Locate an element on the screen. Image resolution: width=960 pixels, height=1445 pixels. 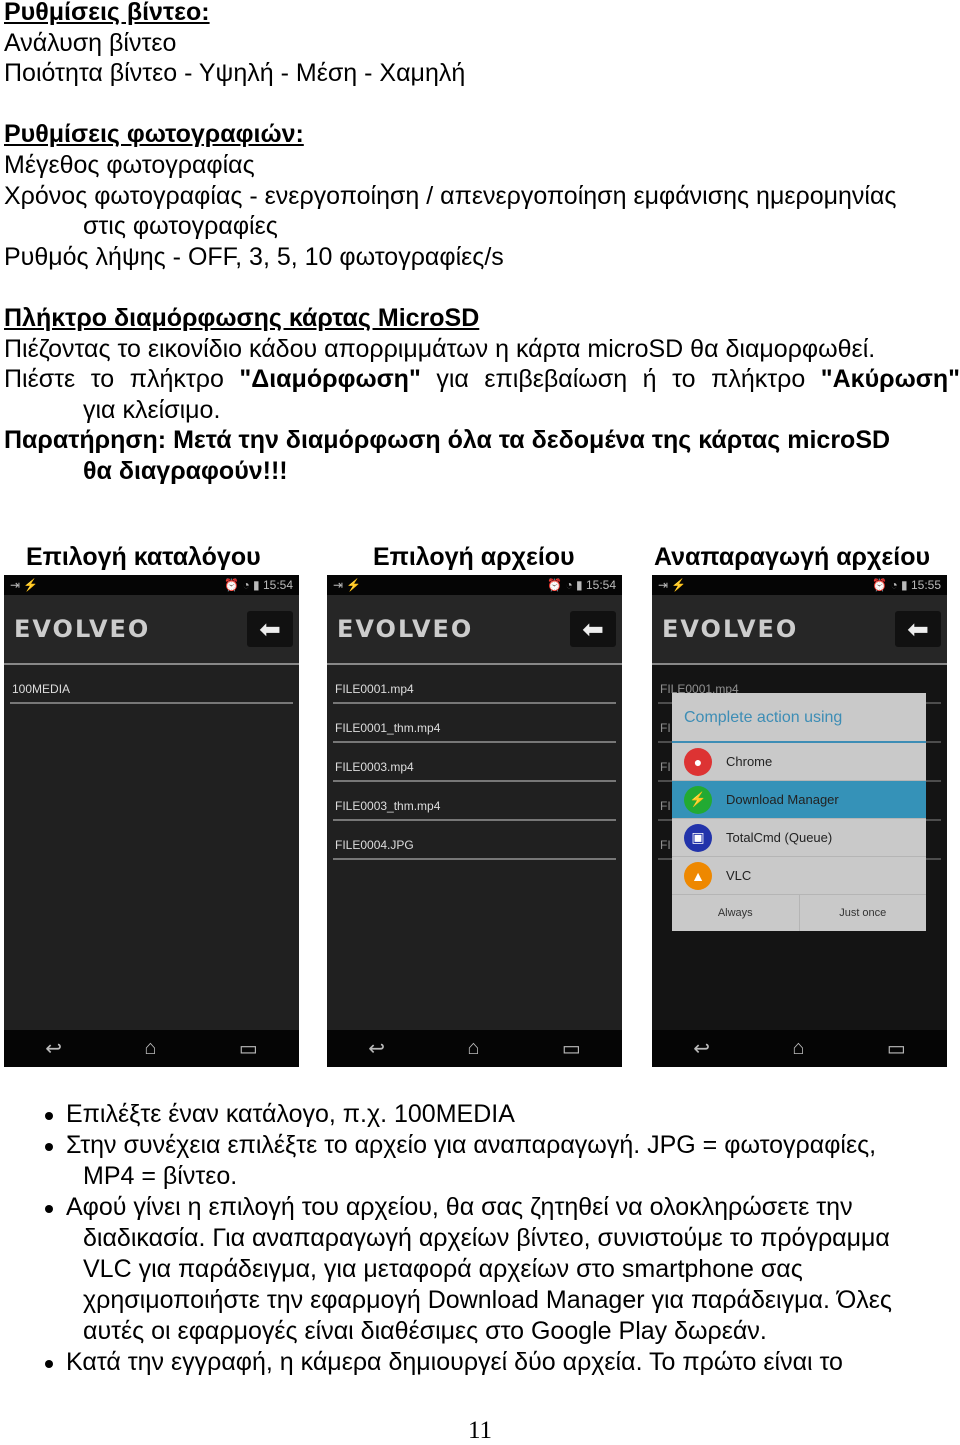
file-list-item: FILE0003.mp4 is located at coordinates (474, 762).